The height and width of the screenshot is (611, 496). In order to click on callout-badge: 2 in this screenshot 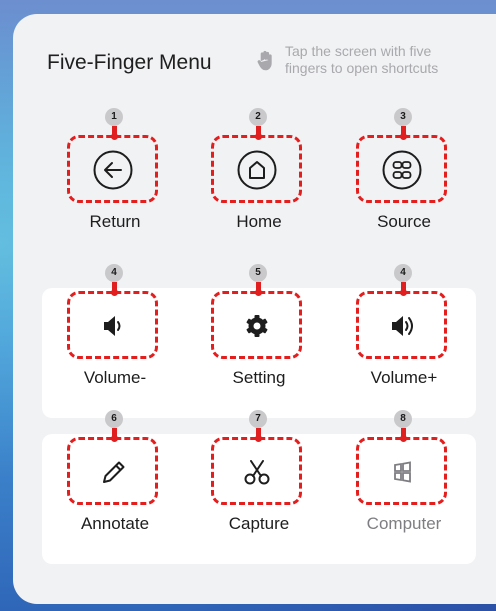, I will do `click(258, 117)`.